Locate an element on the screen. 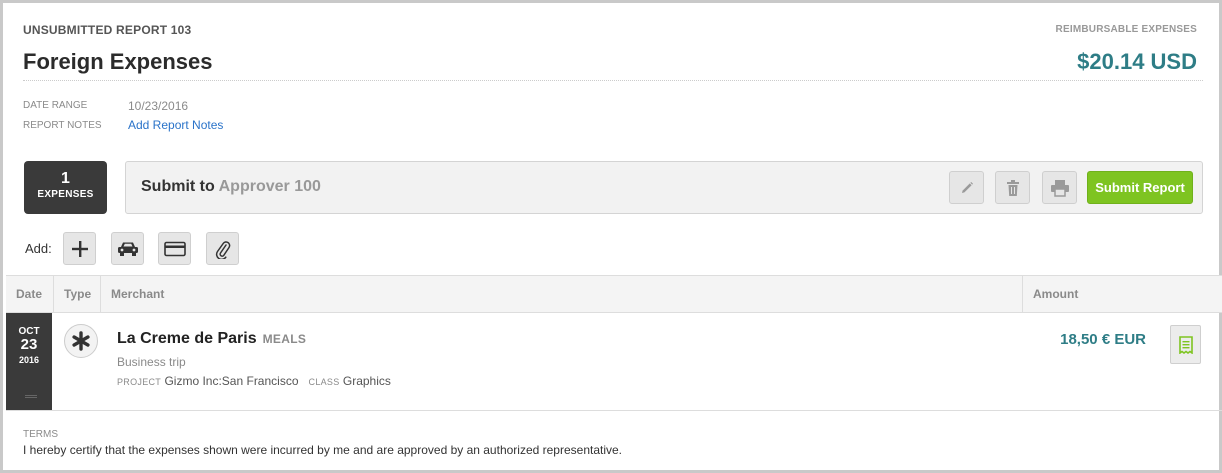 This screenshot has width=1222, height=473. attach-receipt-button is located at coordinates (222, 248).